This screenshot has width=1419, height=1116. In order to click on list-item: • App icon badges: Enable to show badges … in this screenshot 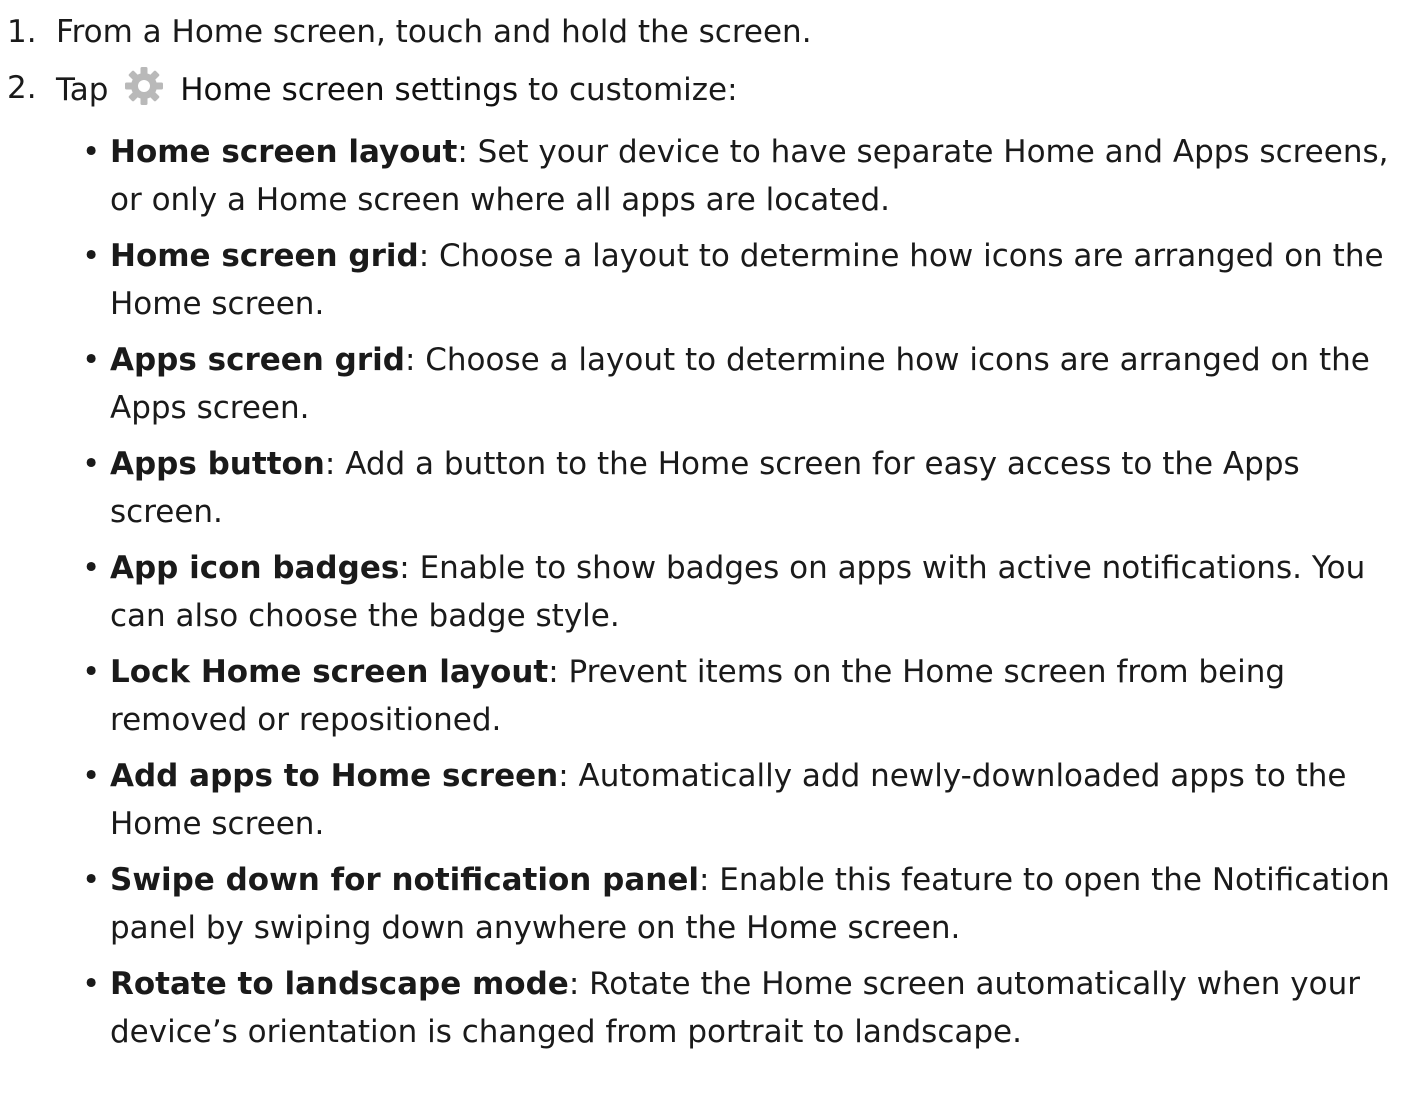, I will do `click(709, 592)`.